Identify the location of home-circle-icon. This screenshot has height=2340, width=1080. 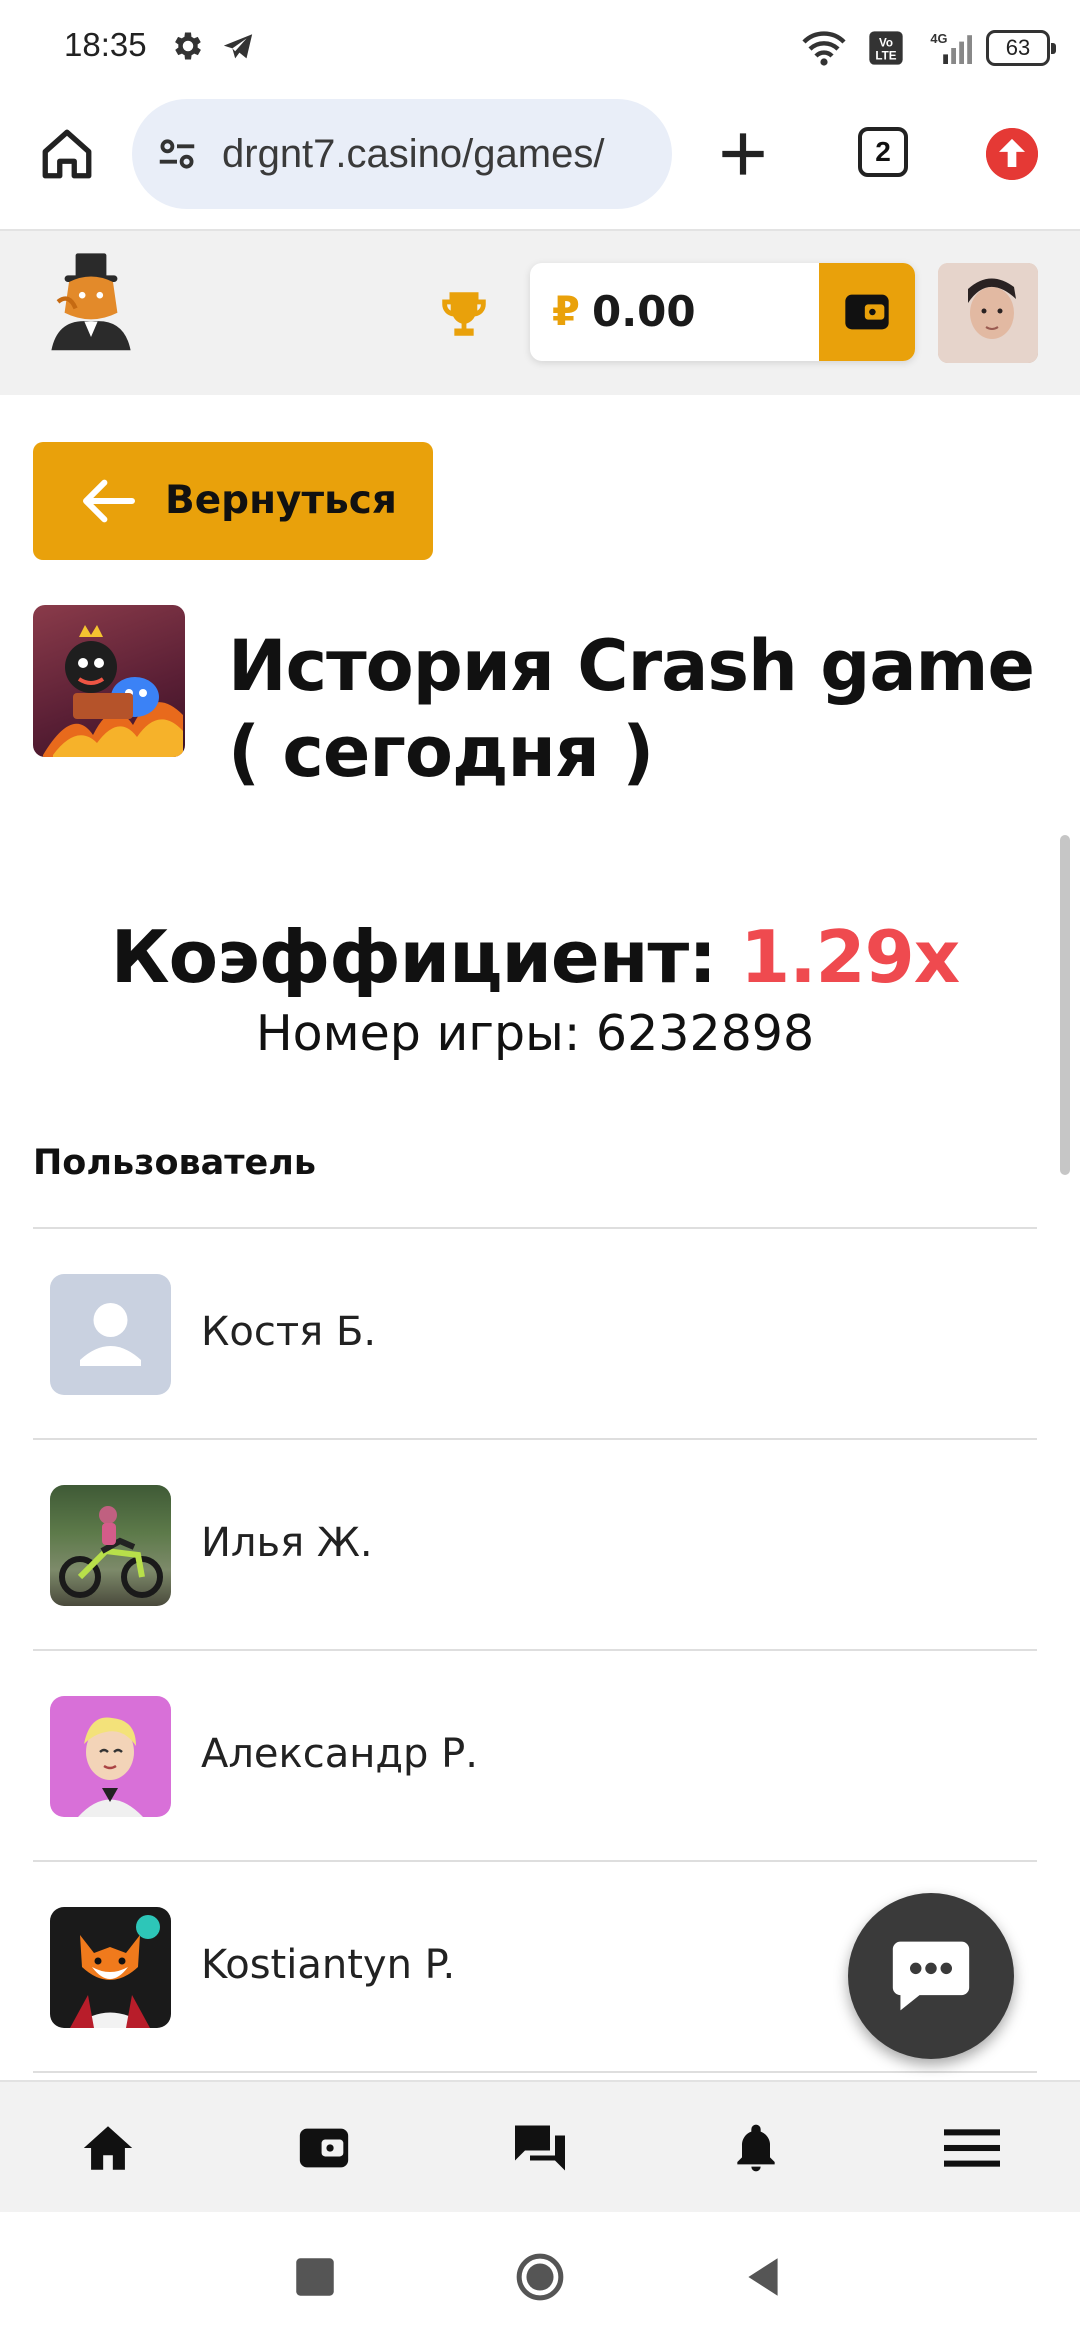
(540, 2277).